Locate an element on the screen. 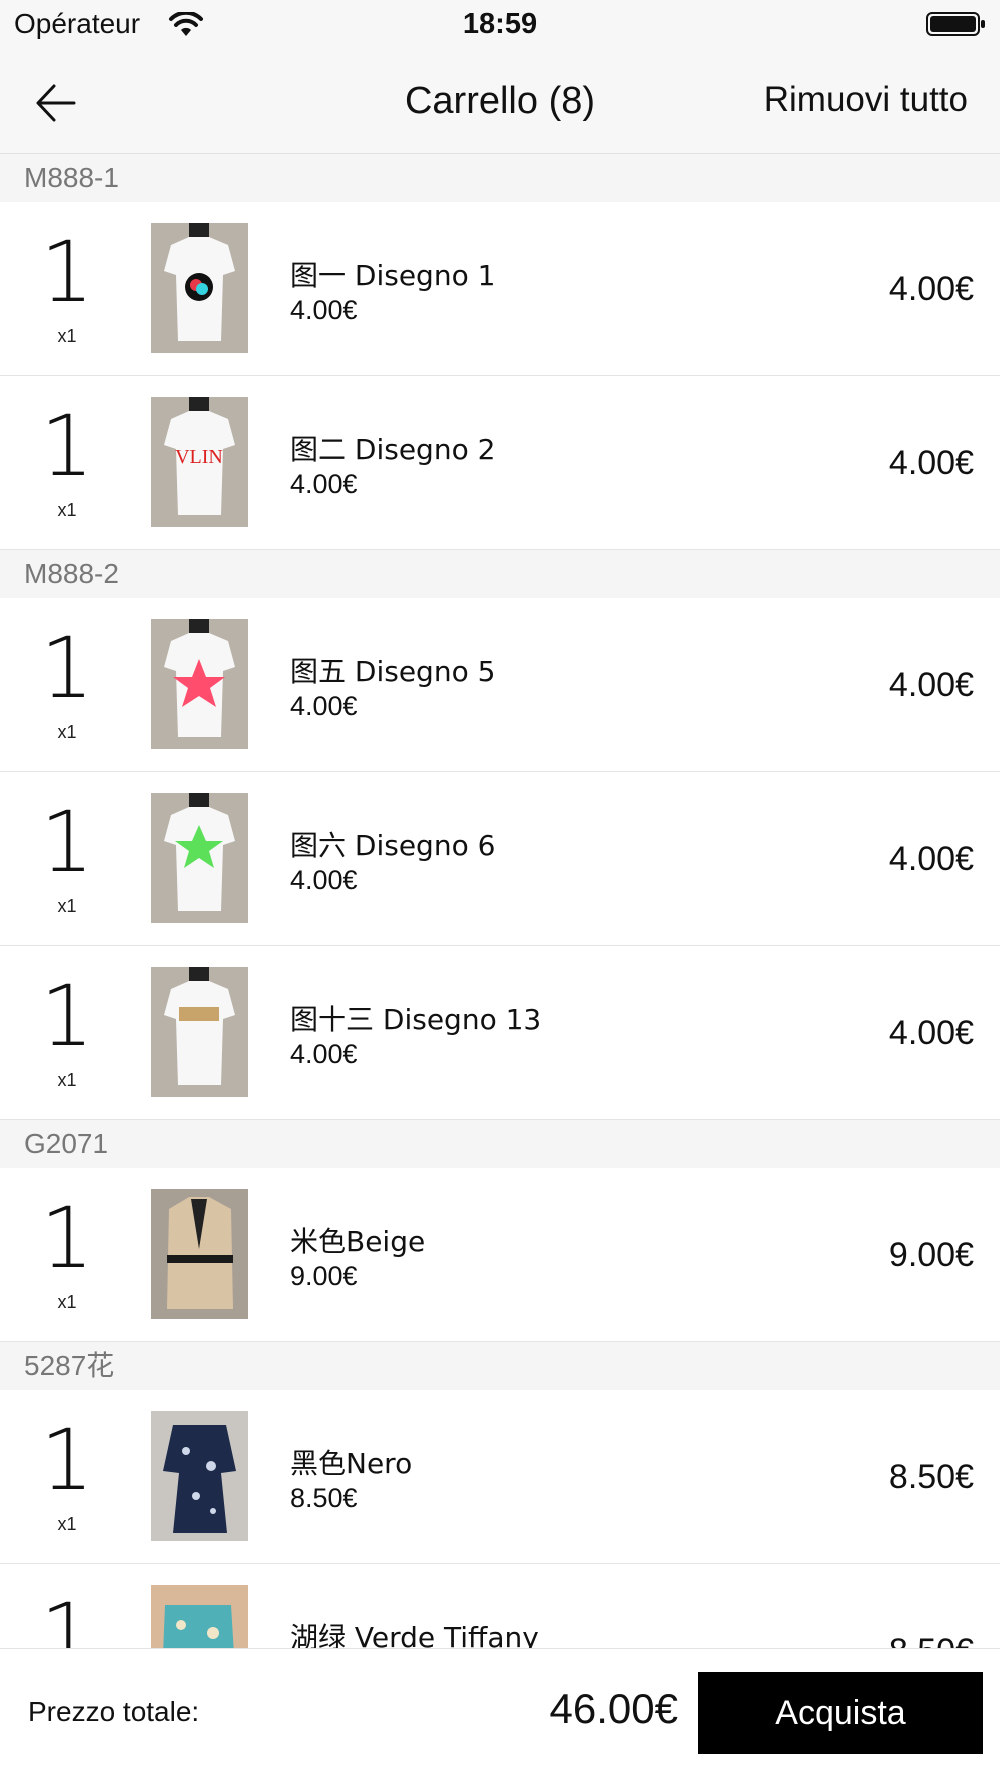 The height and width of the screenshot is (1778, 1000). product-name: 图六 Disegno 6 is located at coordinates (393, 845).